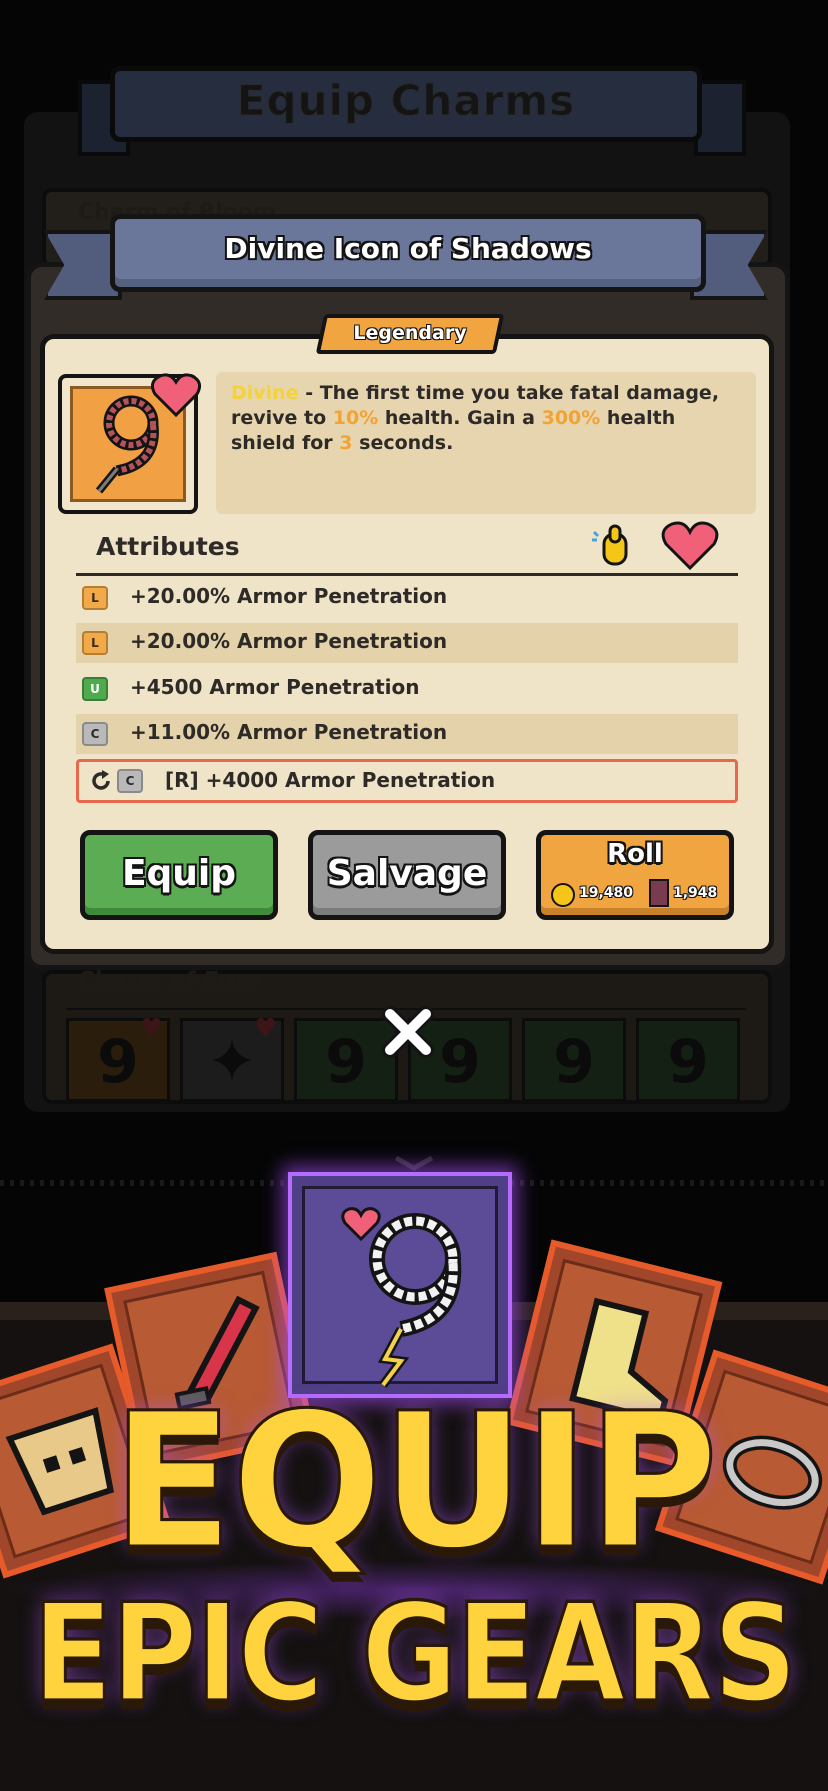 Image resolution: width=828 pixels, height=1791 pixels. Describe the element at coordinates (95, 689) in the screenshot. I see `rarity-tag: U` at that location.